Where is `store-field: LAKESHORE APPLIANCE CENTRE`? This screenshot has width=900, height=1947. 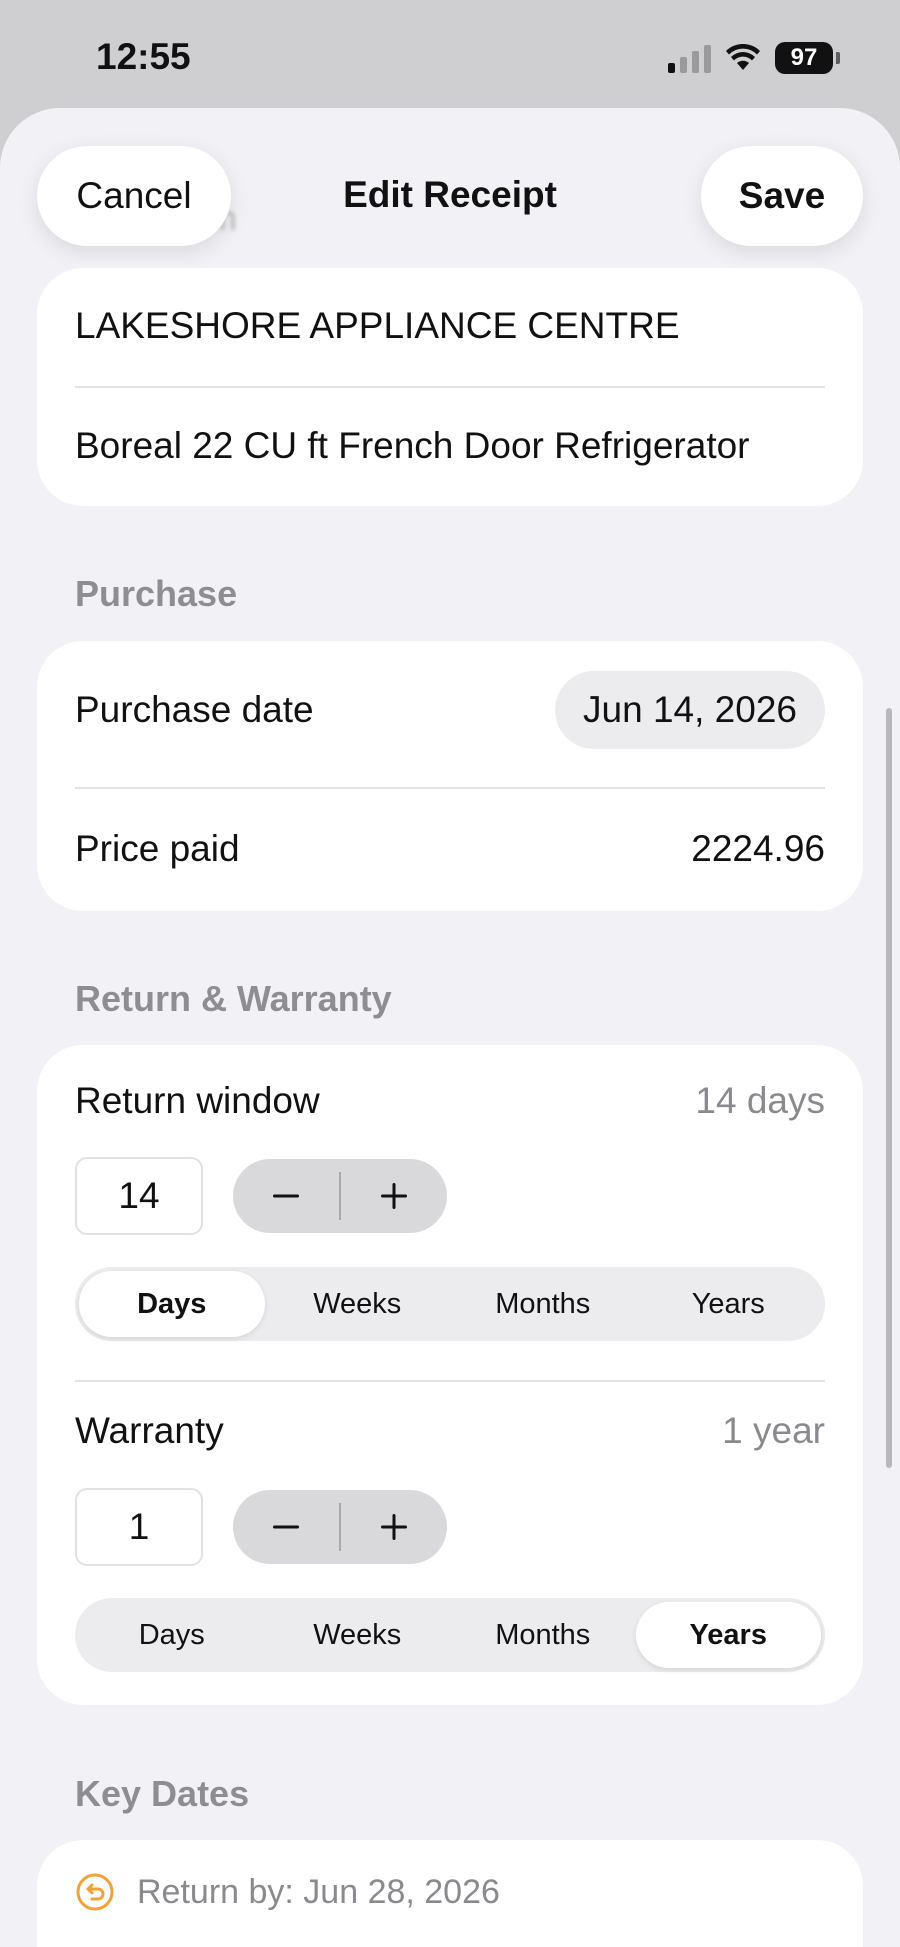 store-field: LAKESHORE APPLIANCE CENTRE is located at coordinates (450, 326).